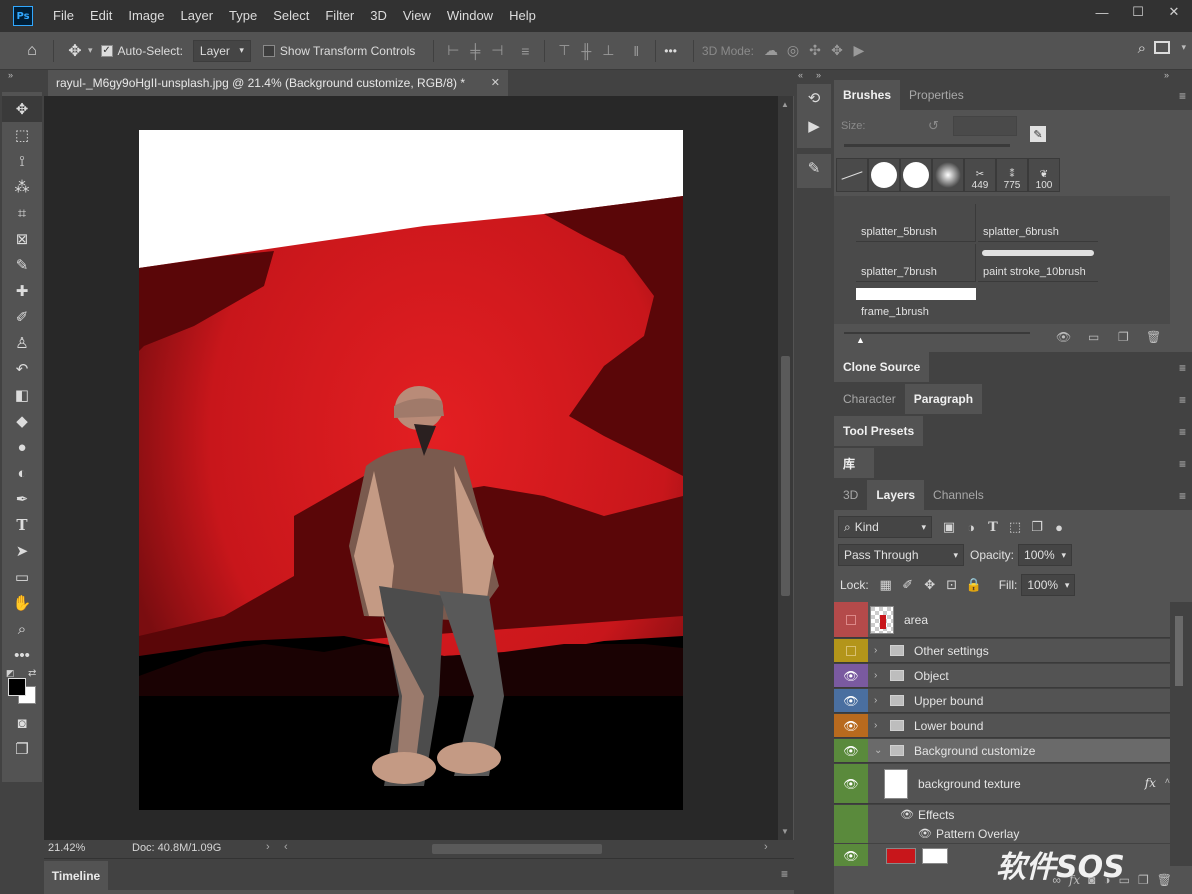 Image resolution: width=1192 pixels, height=894 pixels. I want to click on brush-tool-icon: ✐, so click(22, 317).